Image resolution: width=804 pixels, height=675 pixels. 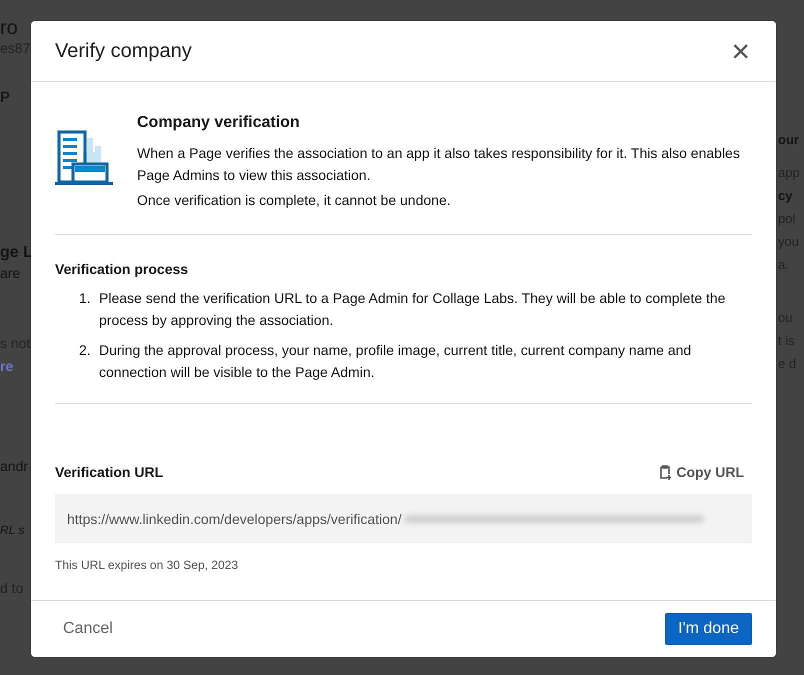 I want to click on step-number: 1., so click(x=85, y=298).